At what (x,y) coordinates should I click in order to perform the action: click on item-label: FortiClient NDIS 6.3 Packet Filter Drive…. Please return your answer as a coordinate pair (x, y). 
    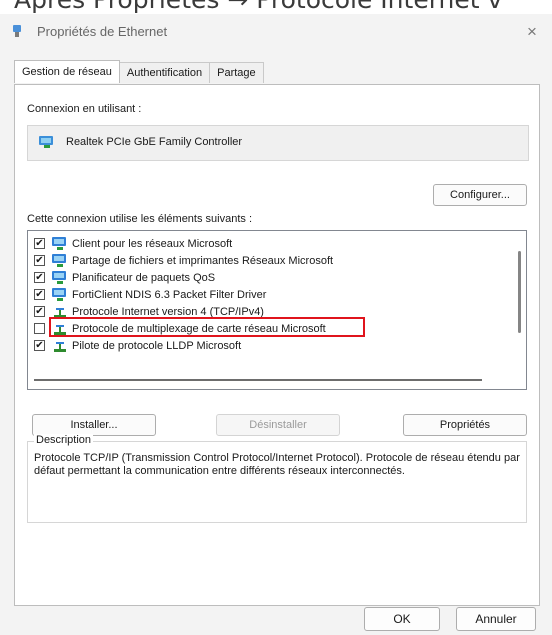
    Looking at the image, I should click on (169, 294).